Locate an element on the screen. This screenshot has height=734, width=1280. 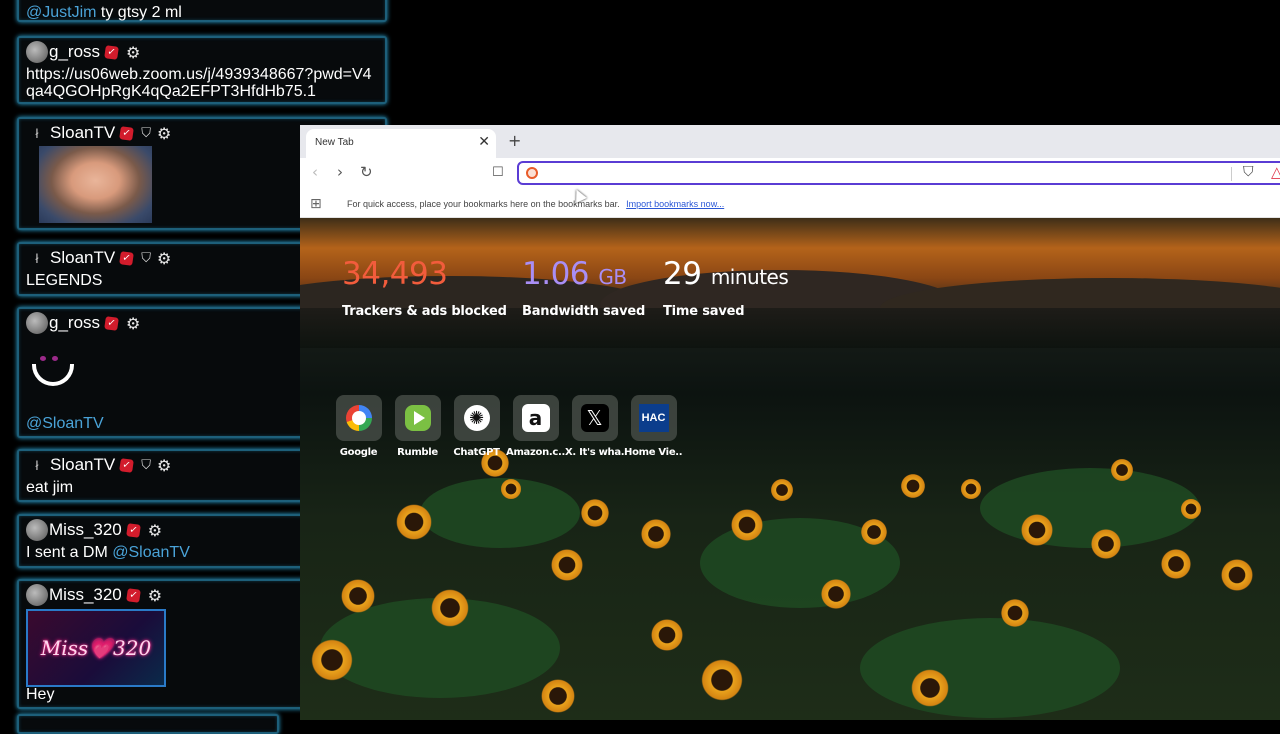
google-icon is located at coordinates (358, 418).